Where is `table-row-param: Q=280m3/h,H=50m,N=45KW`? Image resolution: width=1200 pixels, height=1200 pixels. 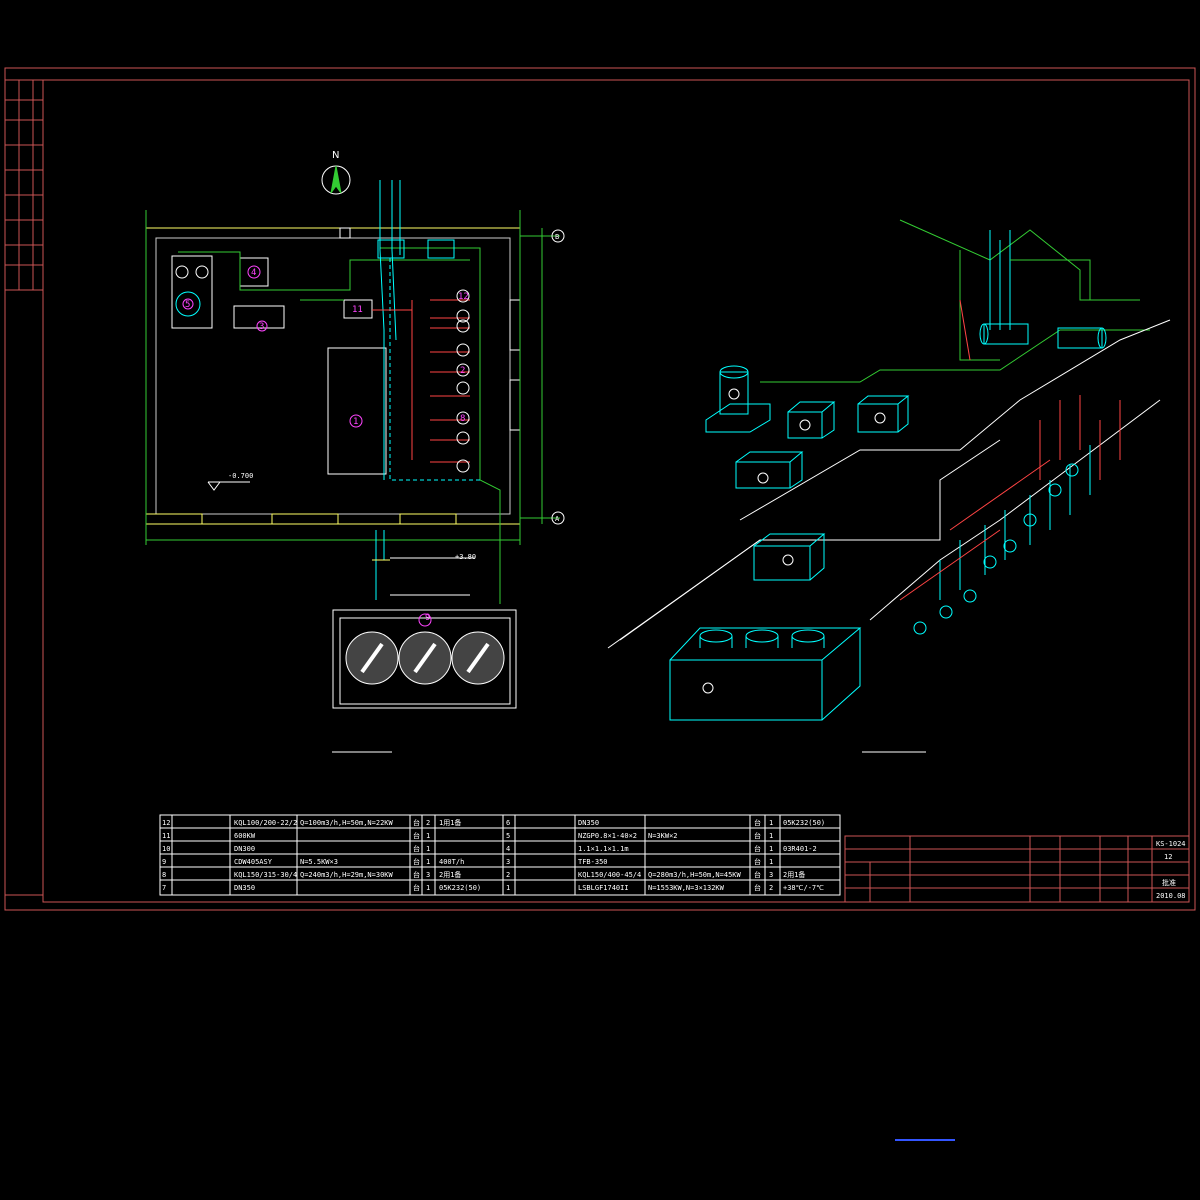 table-row-param: Q=280m3/h,H=50m,N=45KW is located at coordinates (695, 875).